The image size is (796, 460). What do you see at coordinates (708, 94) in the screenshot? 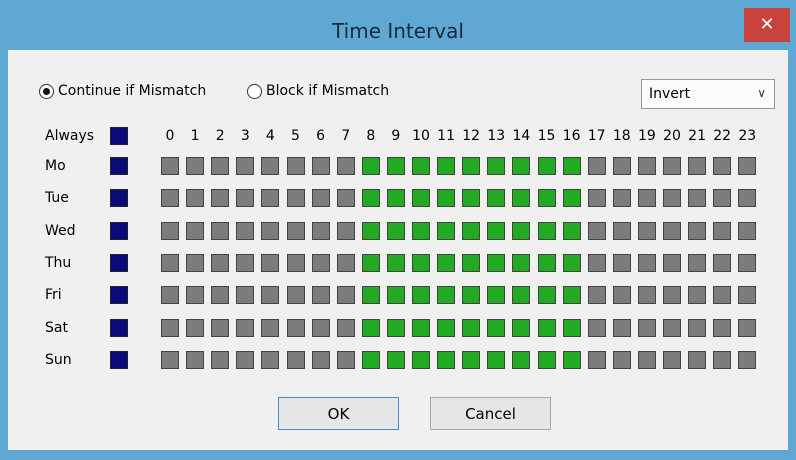
I see `action-select: Invert ∨` at bounding box center [708, 94].